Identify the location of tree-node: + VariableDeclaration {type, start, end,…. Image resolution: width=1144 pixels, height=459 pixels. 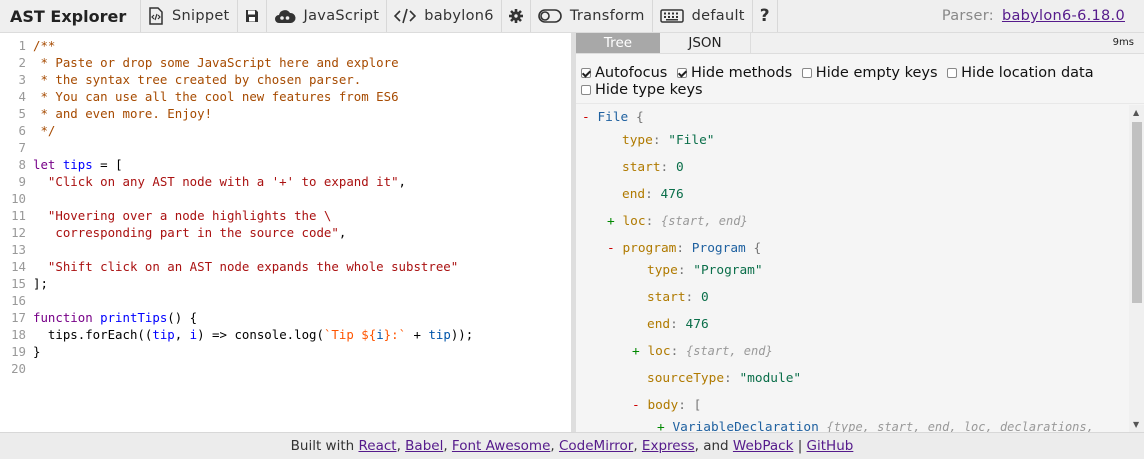
(879, 425).